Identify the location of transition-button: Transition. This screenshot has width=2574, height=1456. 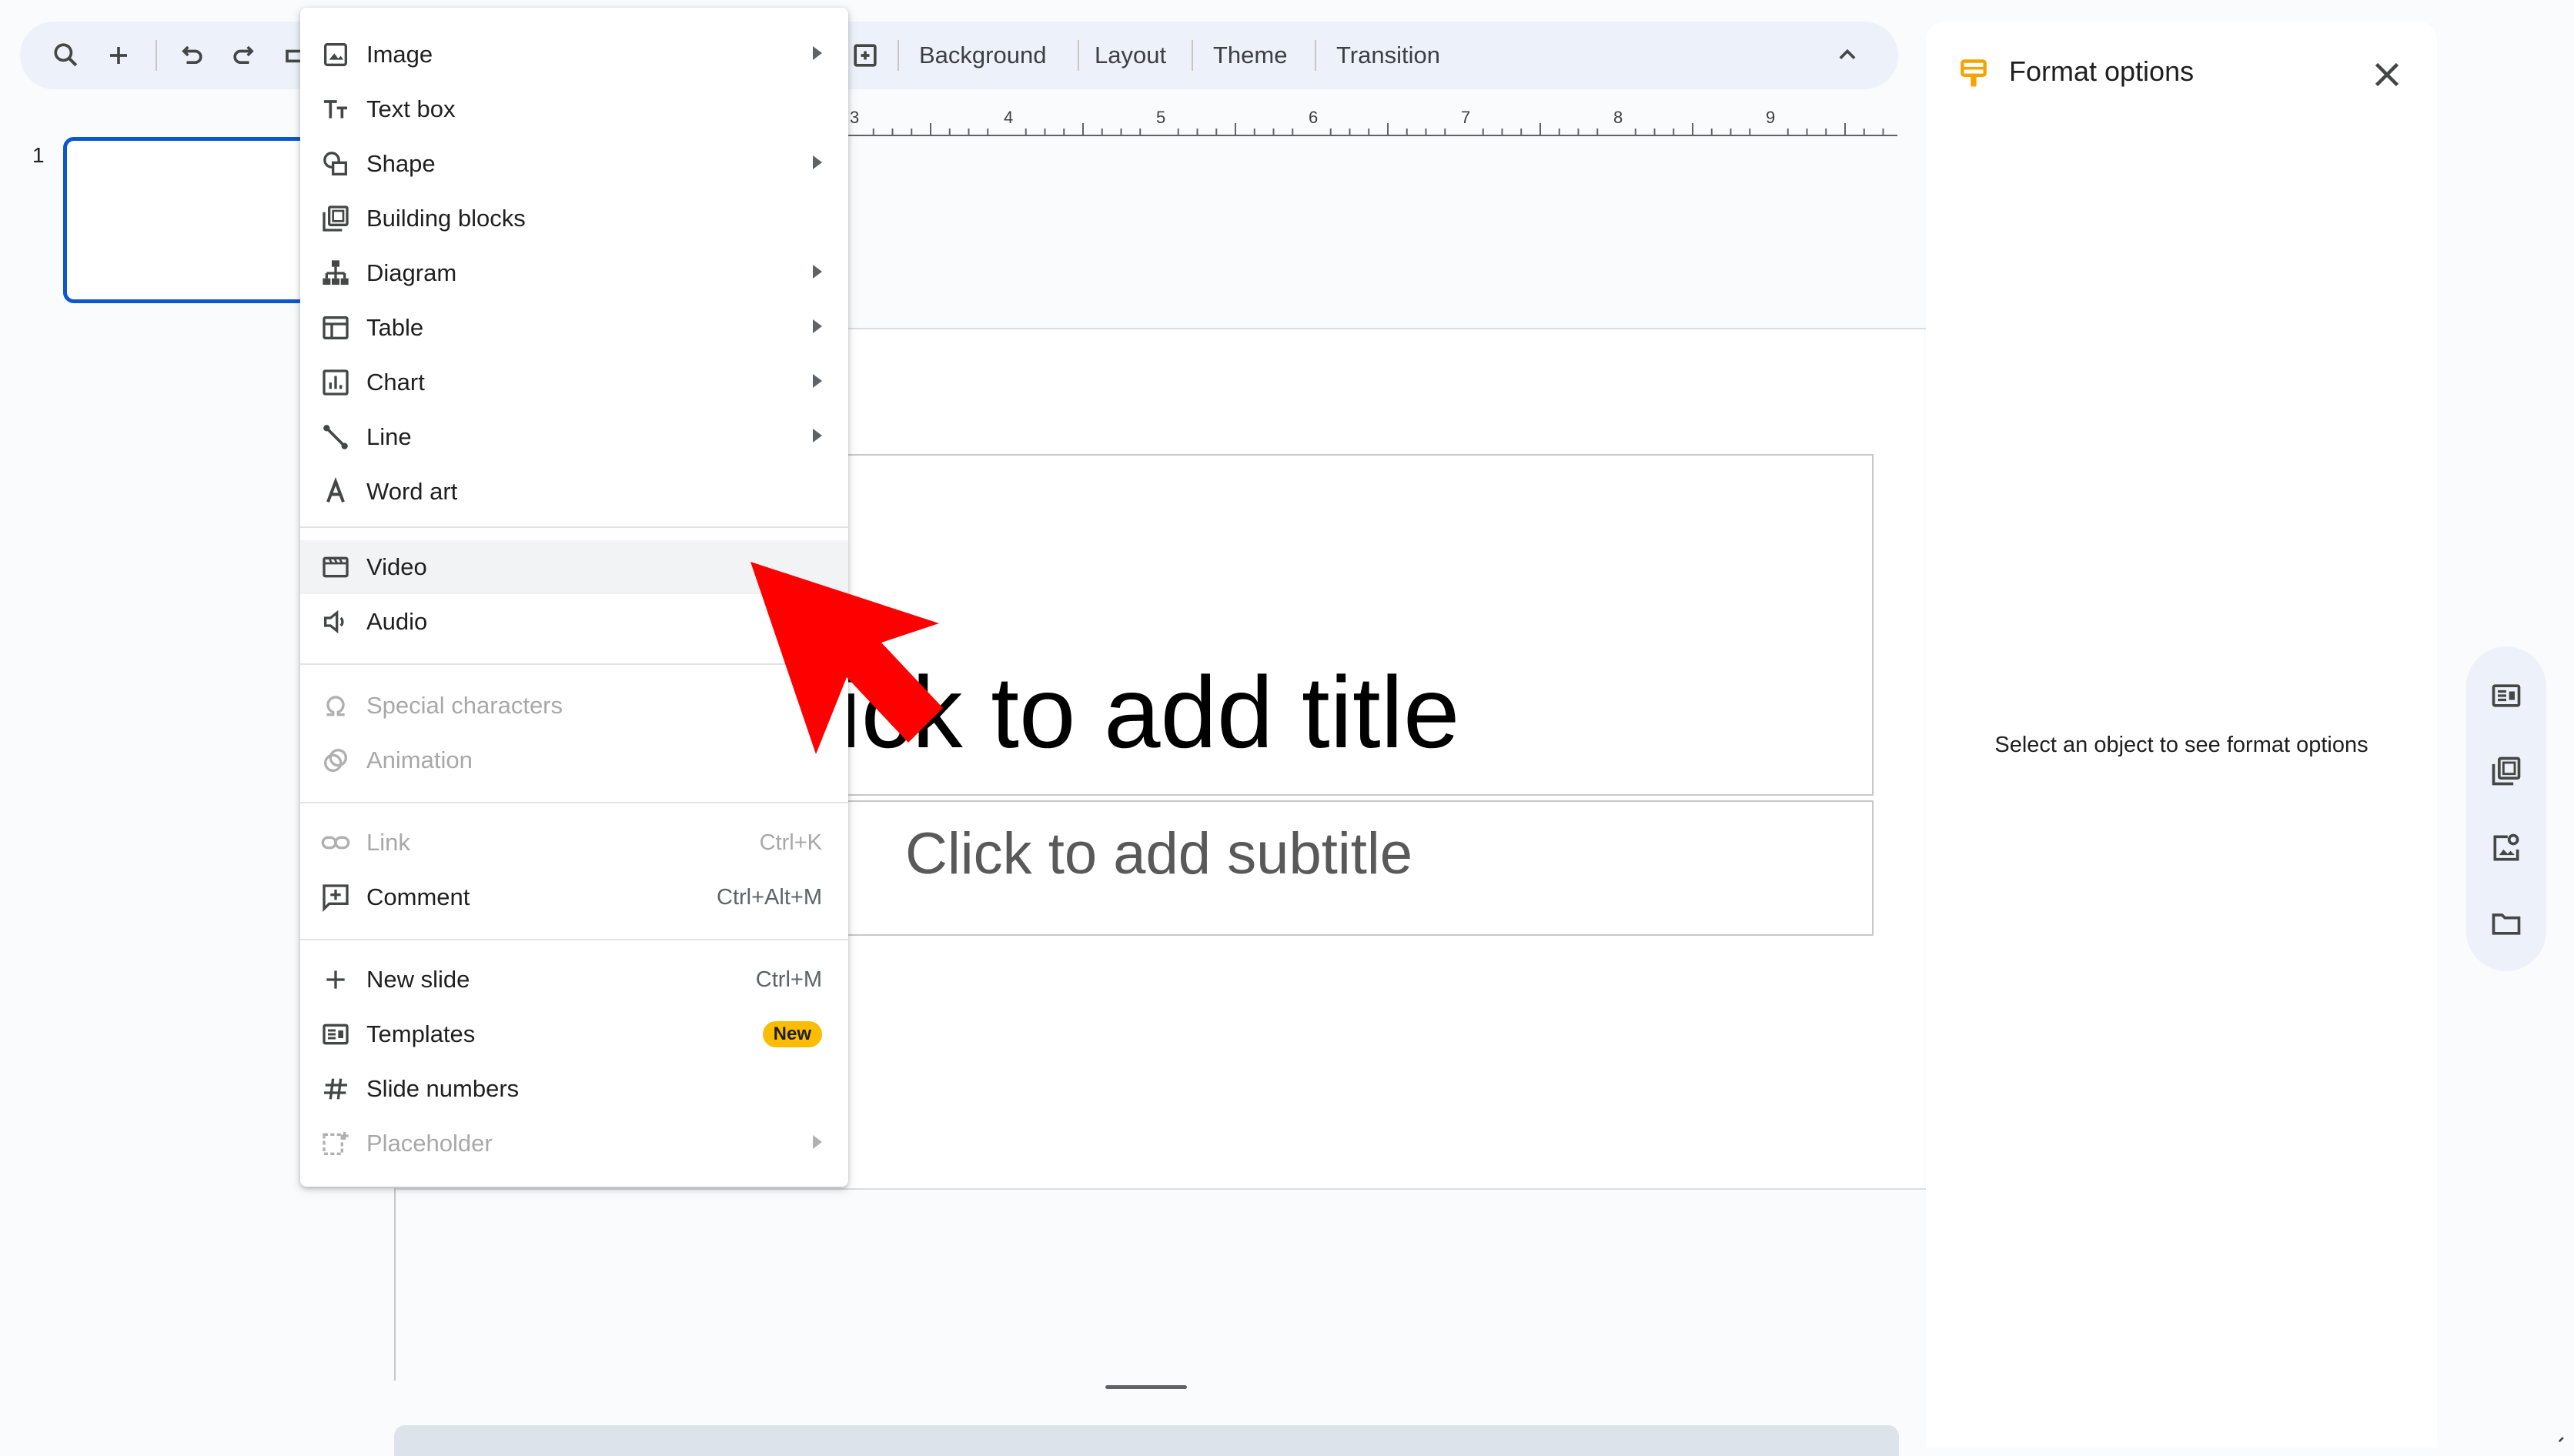
(1388, 56).